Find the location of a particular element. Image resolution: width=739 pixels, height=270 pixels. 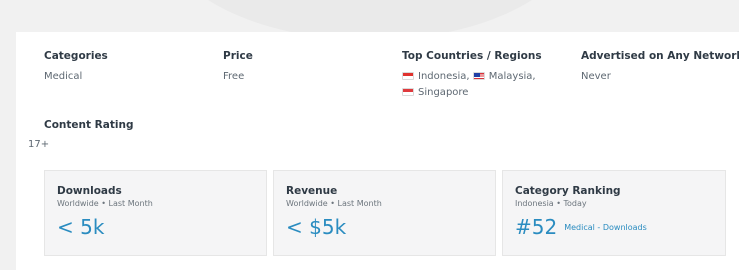

country-name: Indonesia, is located at coordinates (444, 76).